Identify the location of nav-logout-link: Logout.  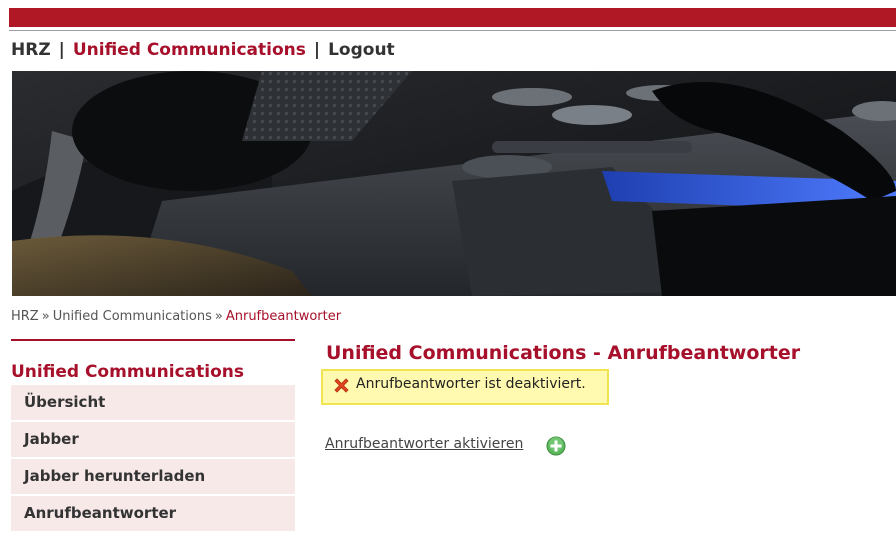
(361, 50).